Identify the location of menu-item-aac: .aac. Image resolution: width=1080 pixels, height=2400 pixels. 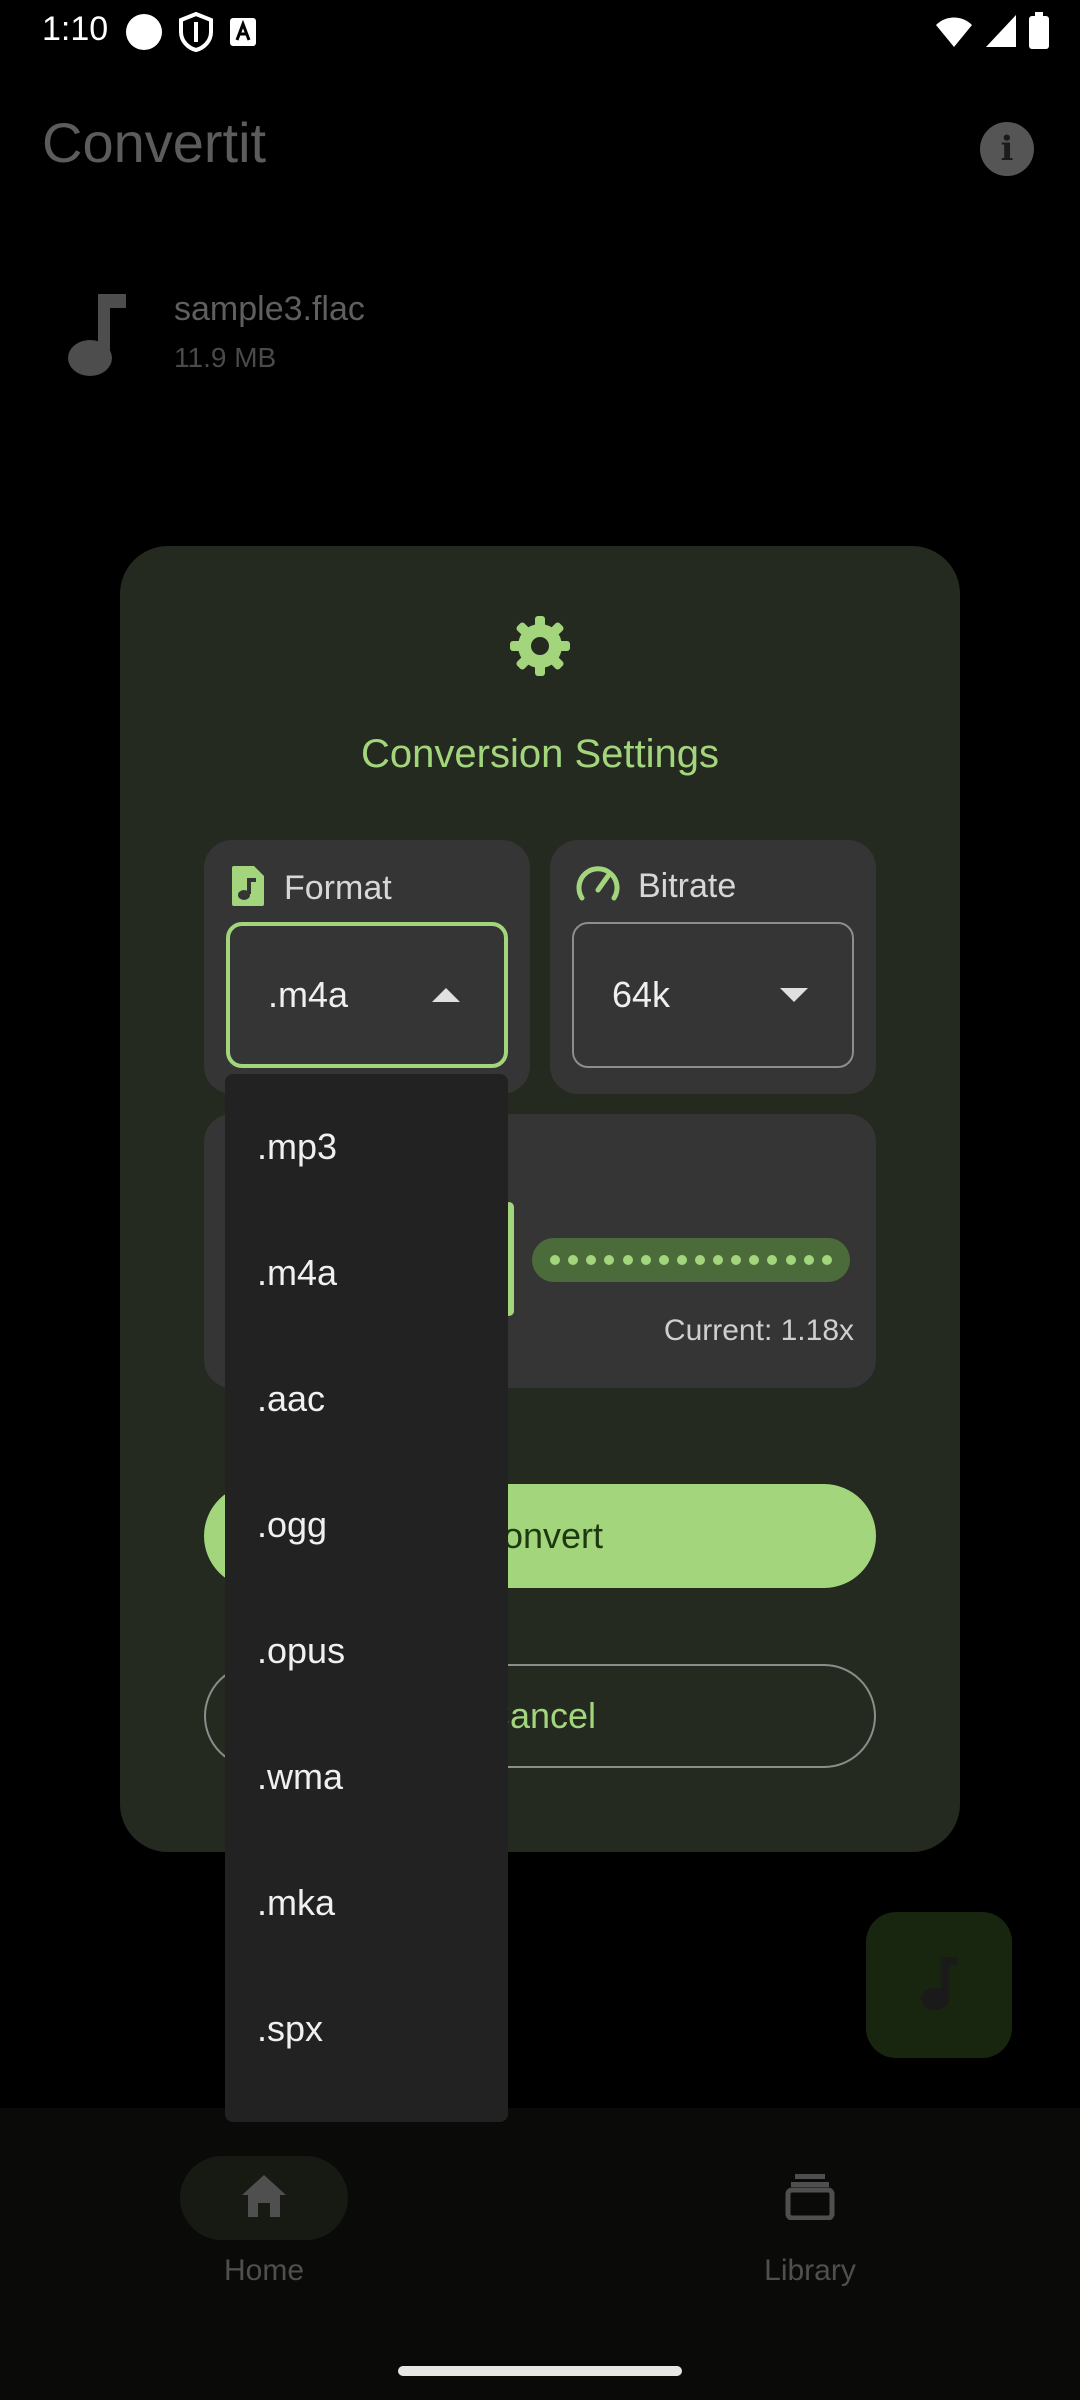
(366, 1399).